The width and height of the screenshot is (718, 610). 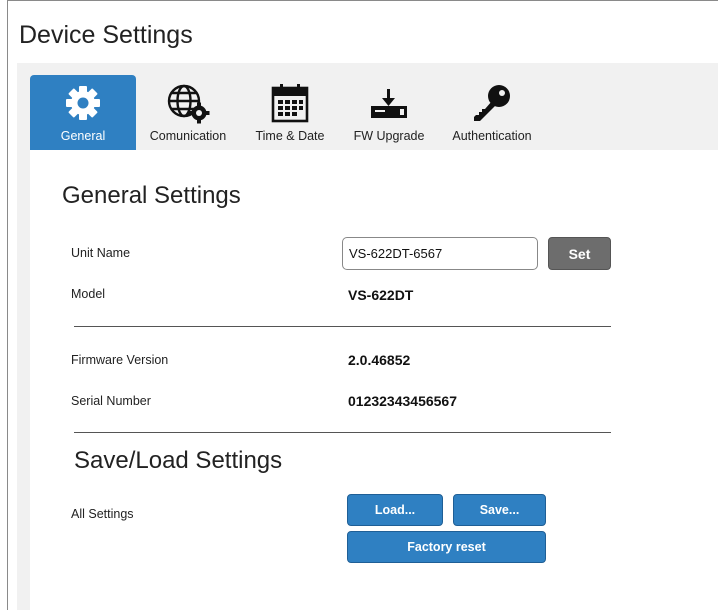 What do you see at coordinates (389, 103) in the screenshot?
I see `download-device-icon` at bounding box center [389, 103].